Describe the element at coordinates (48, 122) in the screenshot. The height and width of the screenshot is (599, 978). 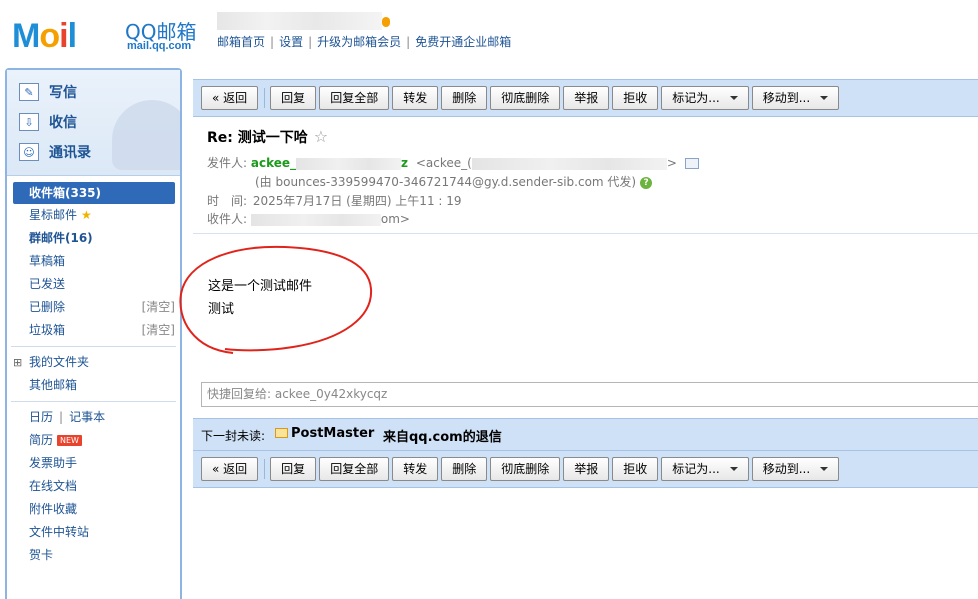
I see `check-mail-button: ⇩ 收信` at that location.